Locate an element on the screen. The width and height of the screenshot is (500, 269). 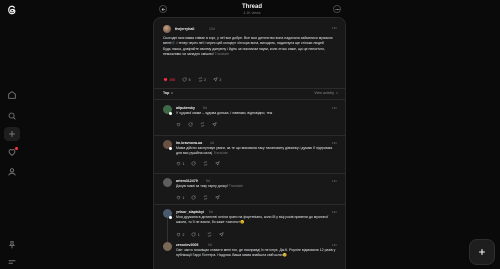
create-nav-button is located at coordinates (12, 134).